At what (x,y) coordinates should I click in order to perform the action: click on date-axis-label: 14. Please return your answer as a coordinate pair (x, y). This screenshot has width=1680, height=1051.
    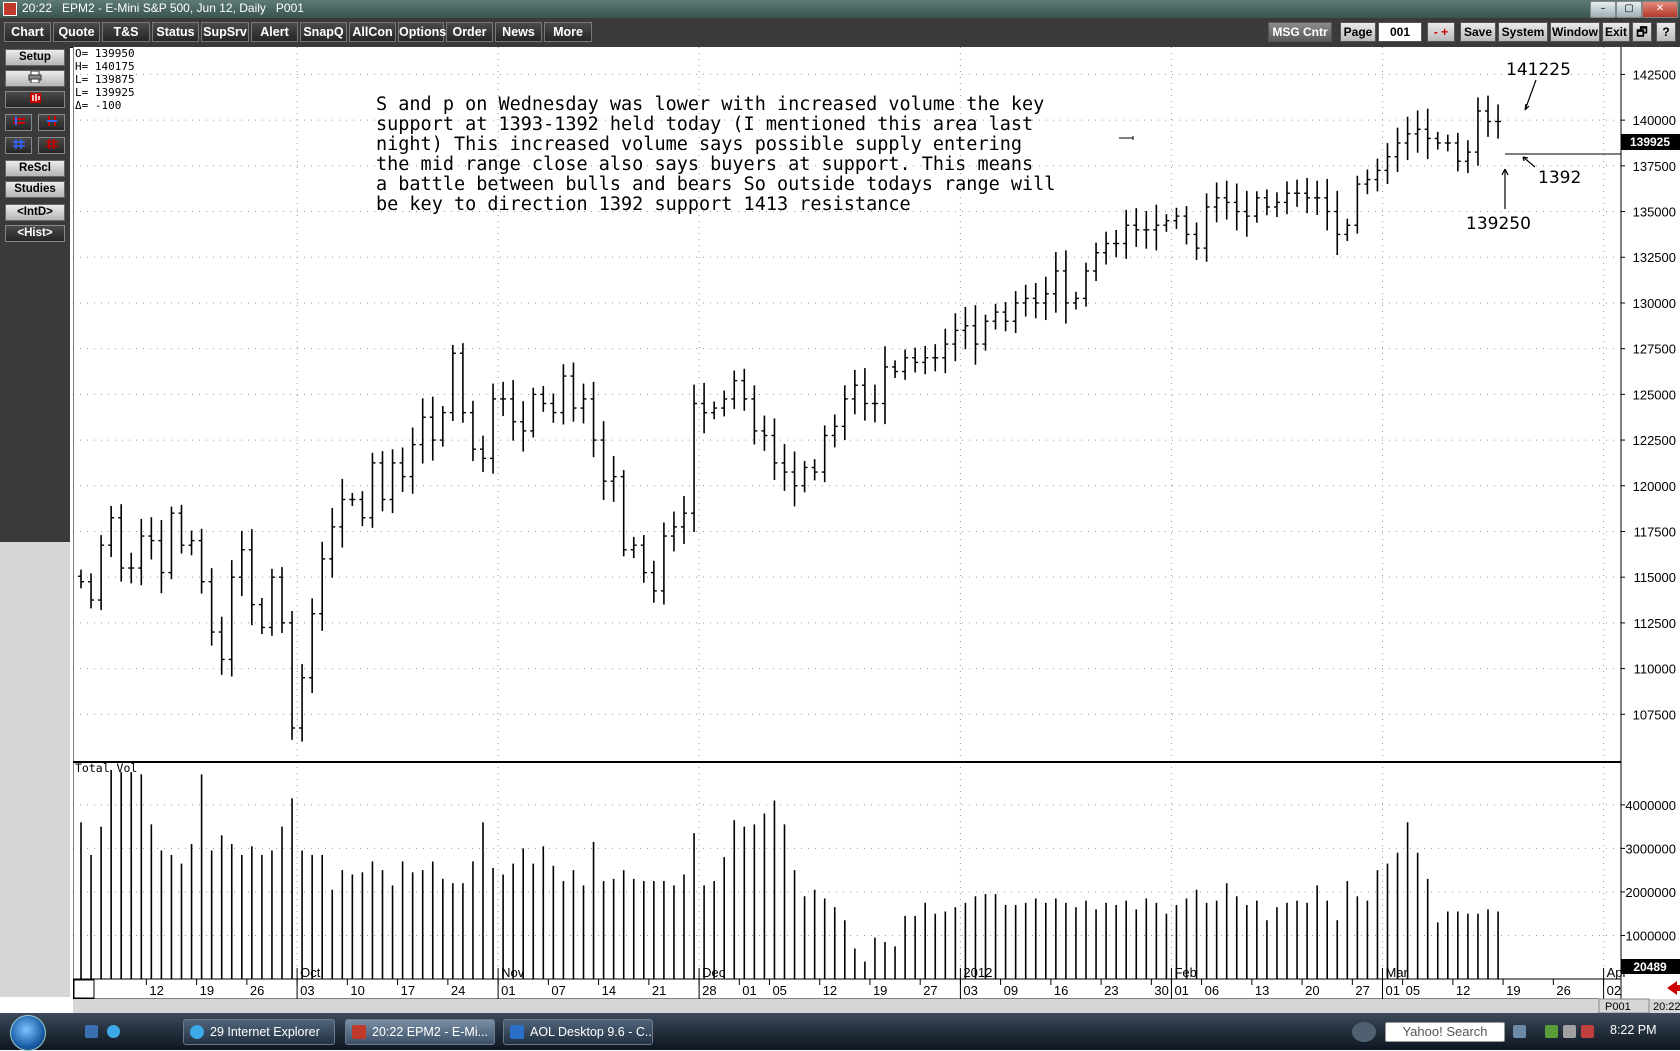
    Looking at the image, I should click on (609, 990).